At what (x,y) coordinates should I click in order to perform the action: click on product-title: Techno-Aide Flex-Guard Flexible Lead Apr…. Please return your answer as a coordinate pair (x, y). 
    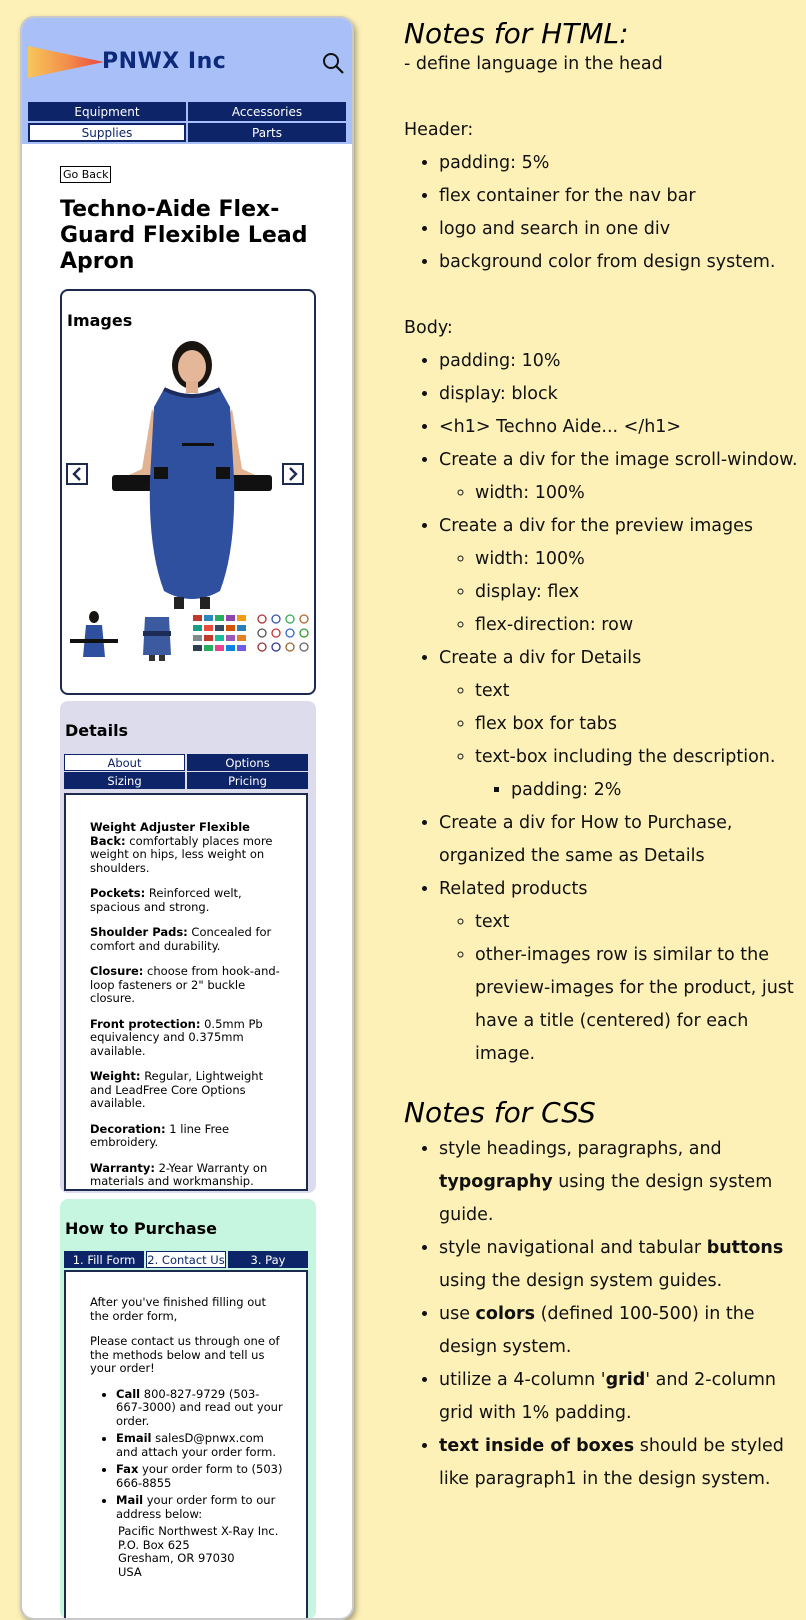
    Looking at the image, I should click on (184, 235).